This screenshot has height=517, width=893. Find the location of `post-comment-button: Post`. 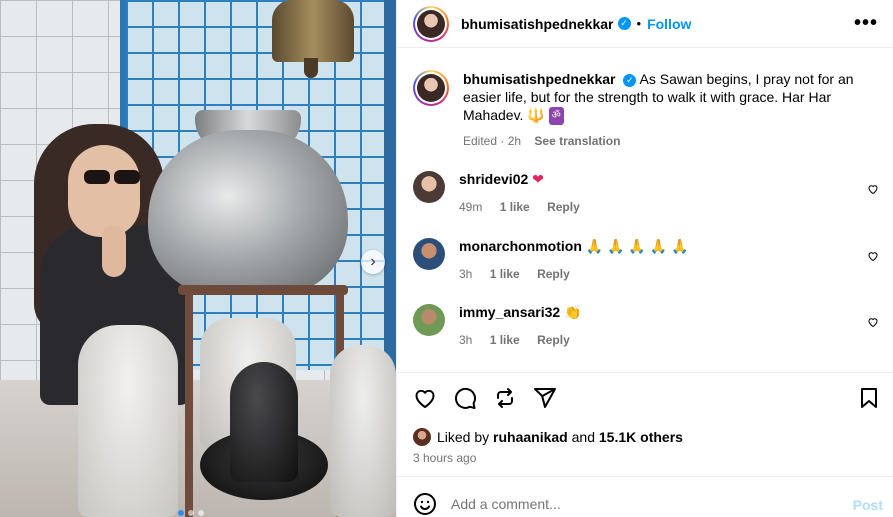

post-comment-button: Post is located at coordinates (868, 505).